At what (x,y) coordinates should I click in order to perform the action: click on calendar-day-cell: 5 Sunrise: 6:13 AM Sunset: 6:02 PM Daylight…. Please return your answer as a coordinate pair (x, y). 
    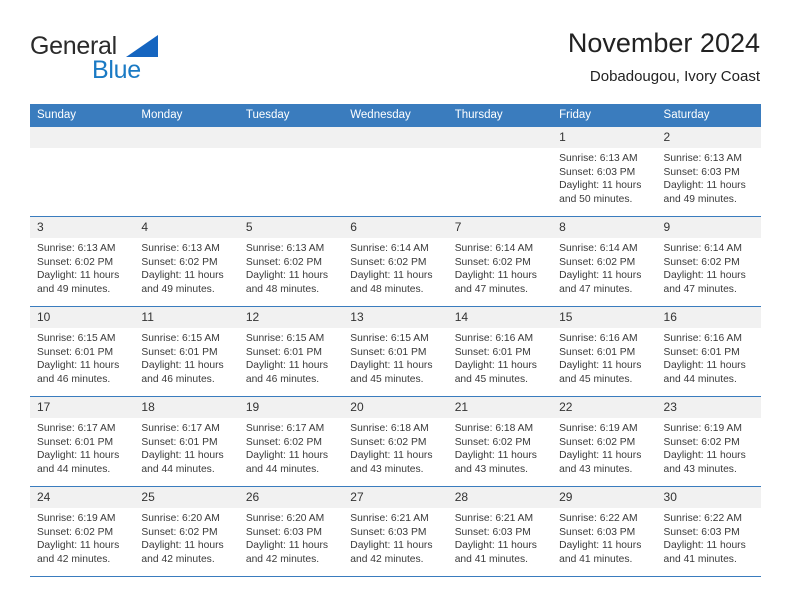
    Looking at the image, I should click on (291, 261).